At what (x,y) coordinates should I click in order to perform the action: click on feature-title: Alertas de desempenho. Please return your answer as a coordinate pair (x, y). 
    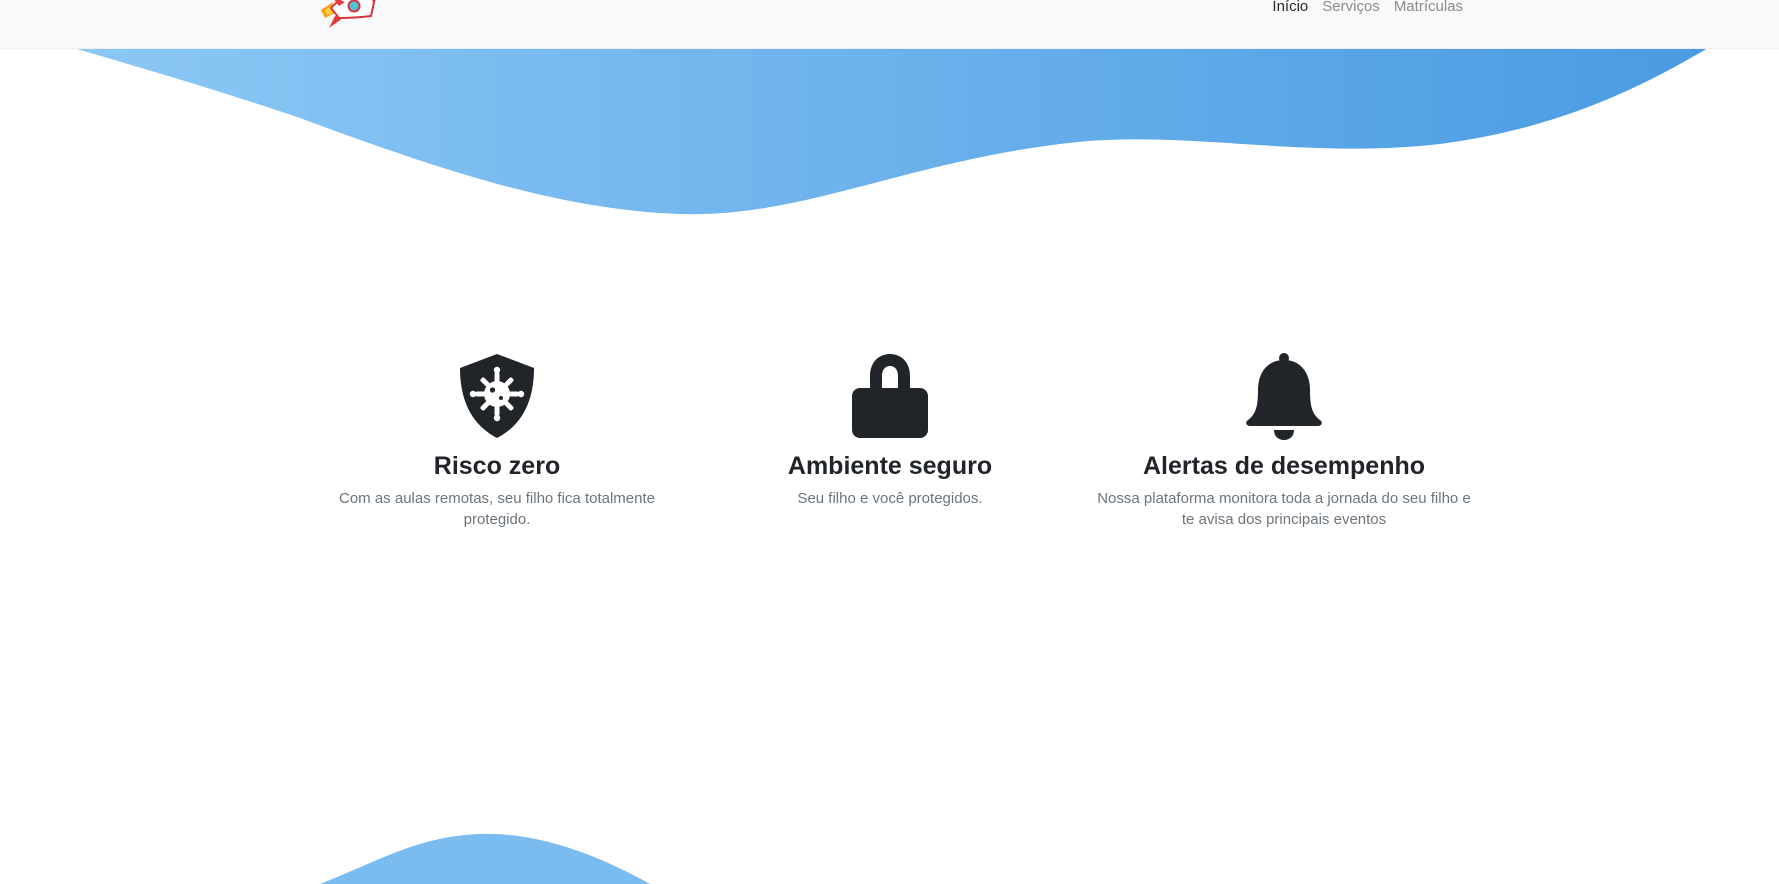
    Looking at the image, I should click on (1284, 466).